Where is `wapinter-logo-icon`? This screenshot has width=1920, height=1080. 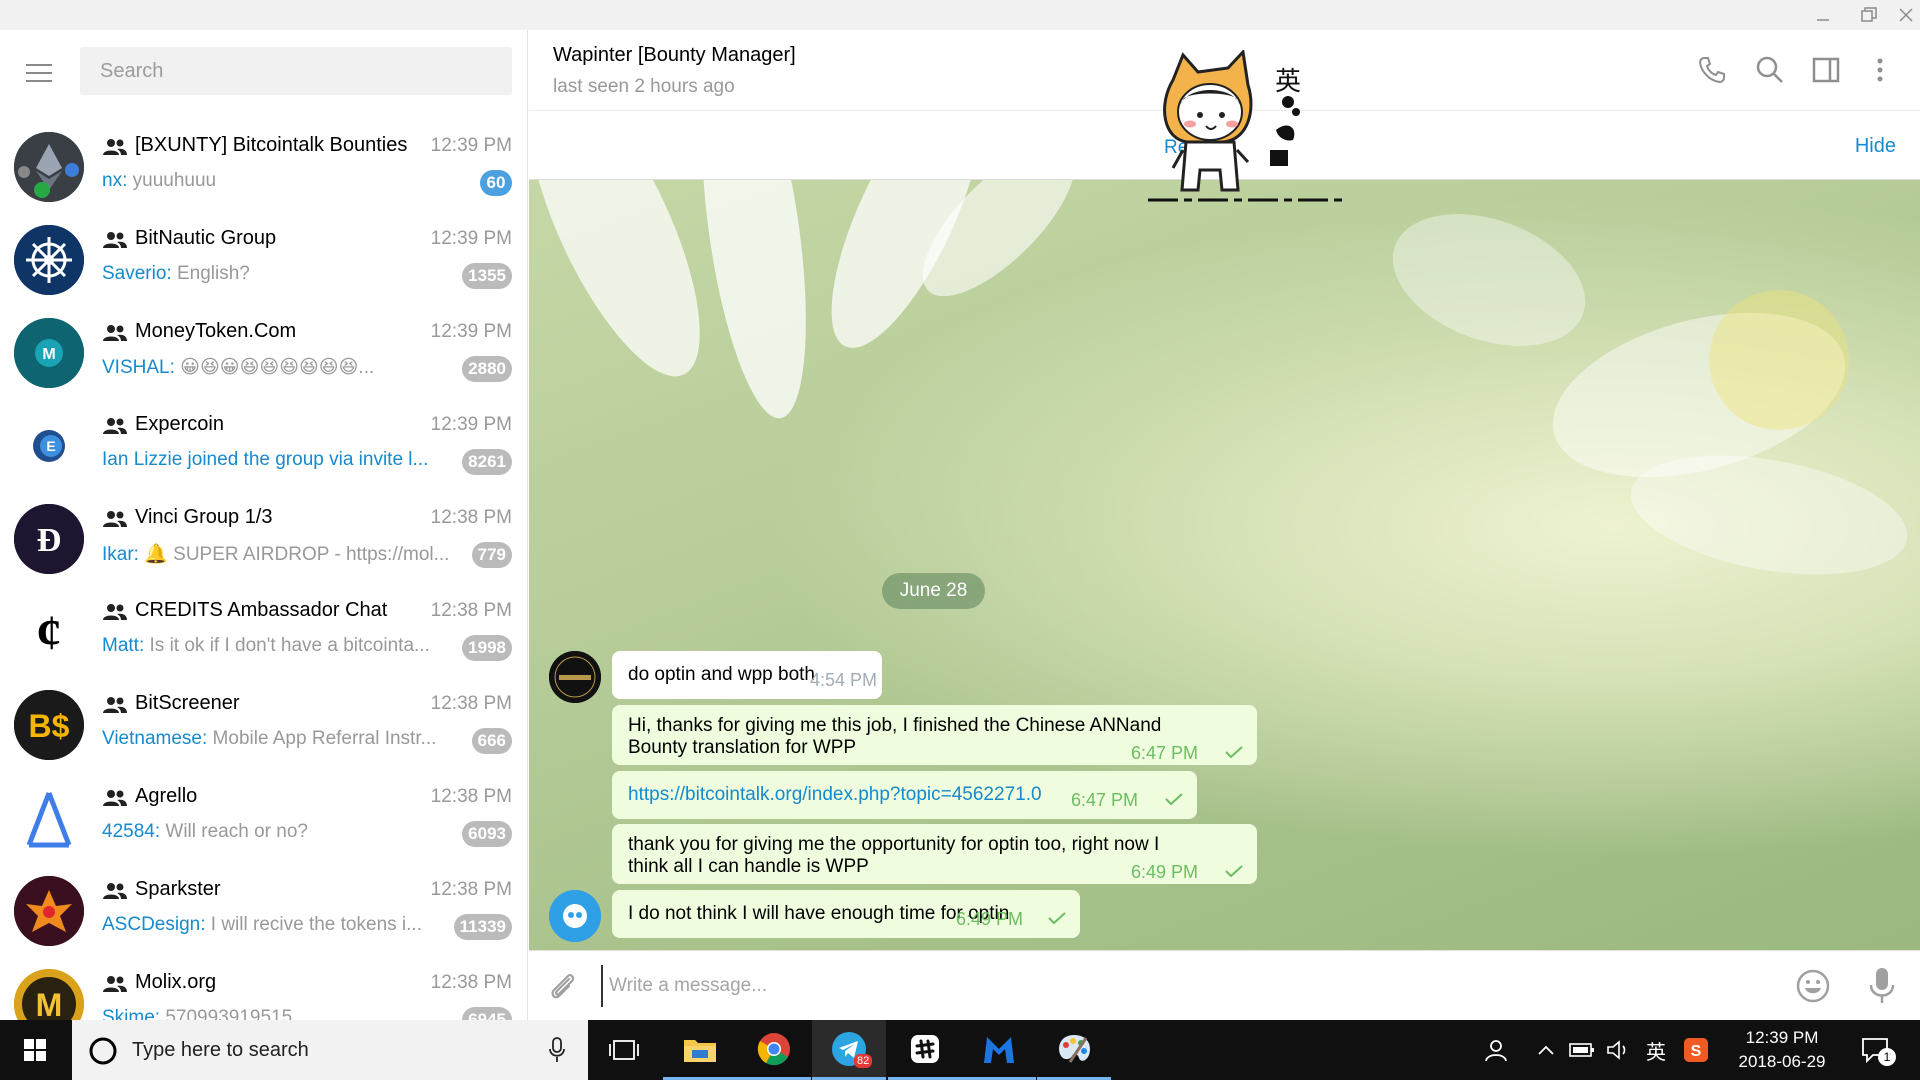
wapinter-logo-icon is located at coordinates (575, 677).